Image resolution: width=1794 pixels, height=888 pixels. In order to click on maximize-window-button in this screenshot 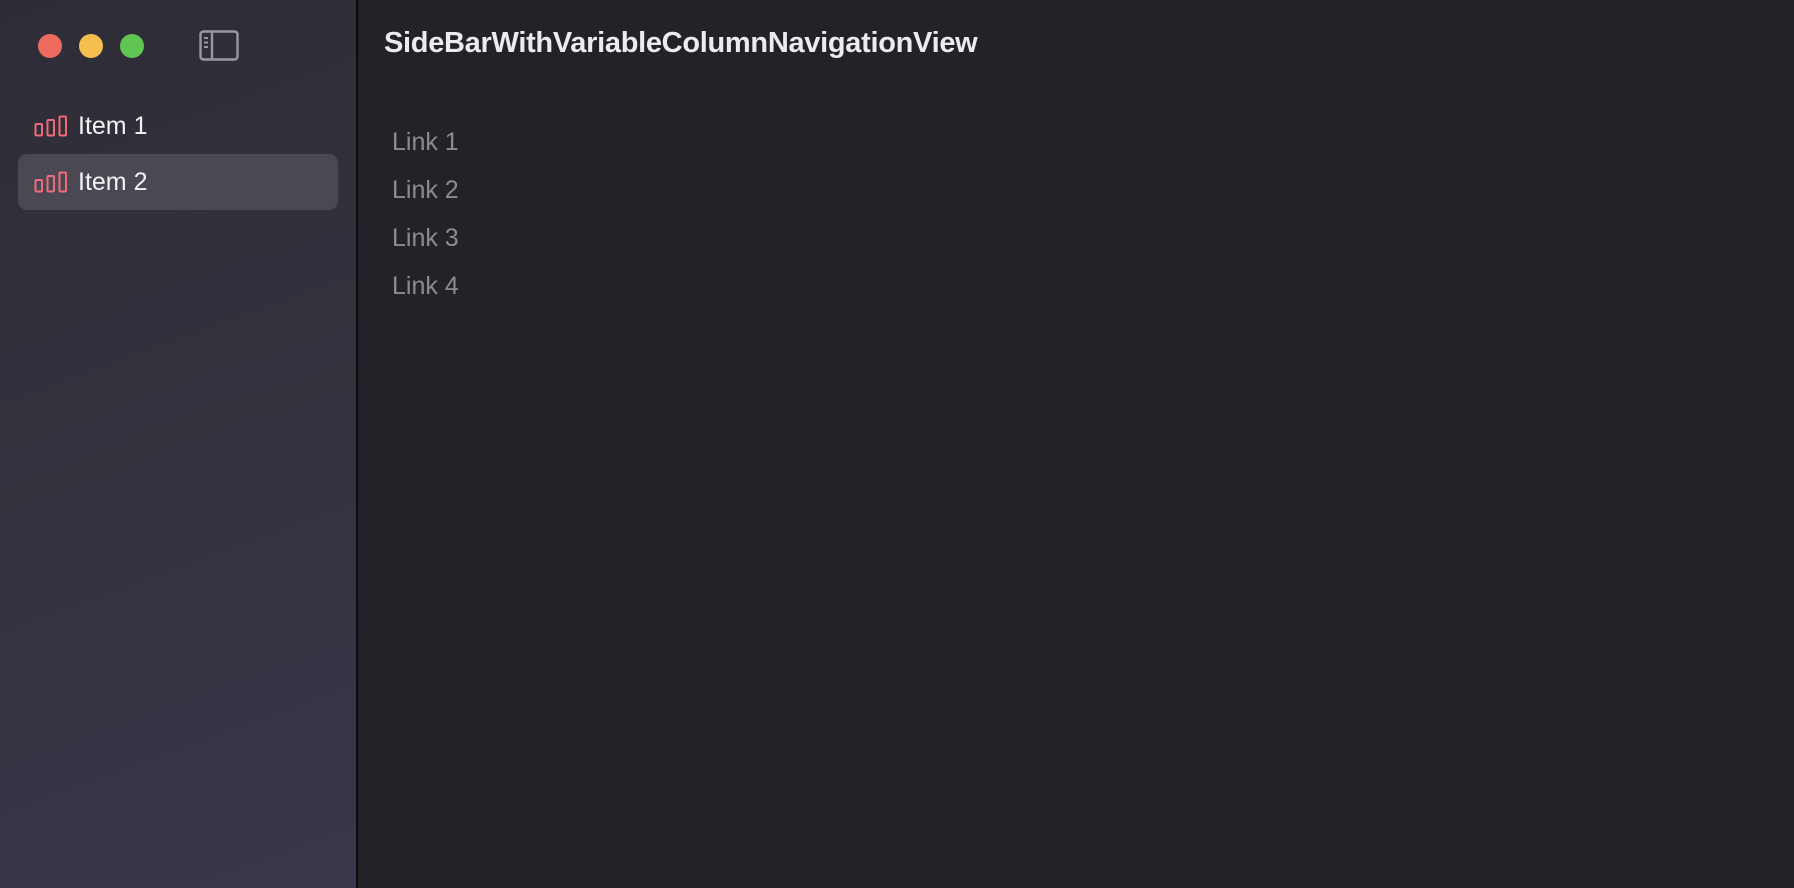, I will do `click(132, 46)`.